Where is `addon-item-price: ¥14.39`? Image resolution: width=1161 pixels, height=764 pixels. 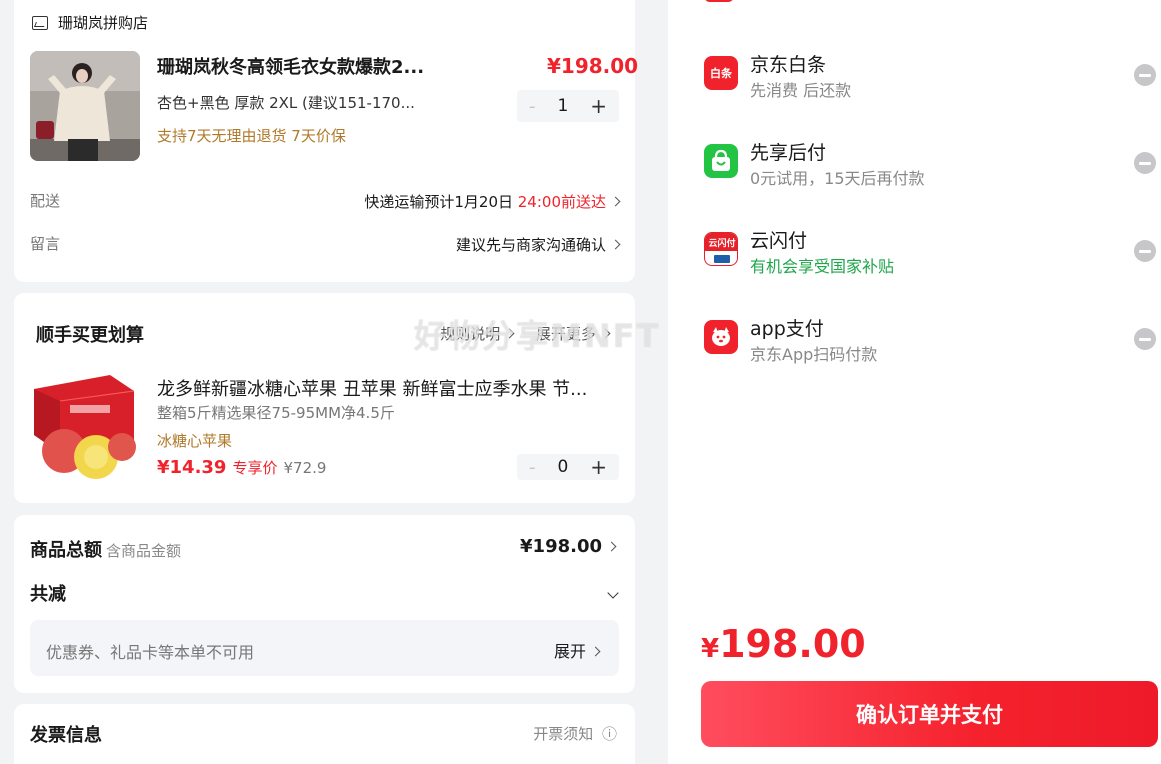 addon-item-price: ¥14.39 is located at coordinates (192, 467).